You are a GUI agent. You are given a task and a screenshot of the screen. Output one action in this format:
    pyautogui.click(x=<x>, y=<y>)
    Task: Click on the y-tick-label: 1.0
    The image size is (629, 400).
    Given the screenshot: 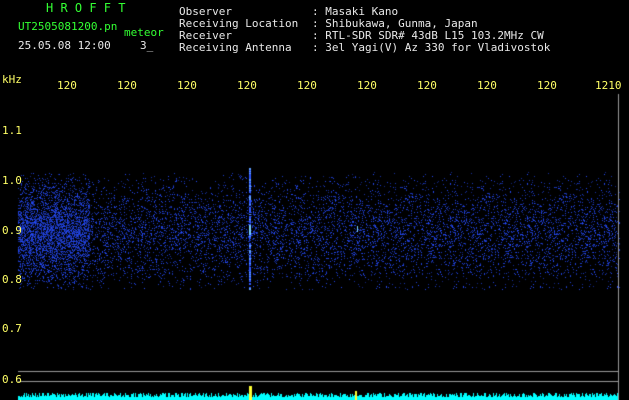 What is the action you would take?
    pyautogui.click(x=12, y=180)
    